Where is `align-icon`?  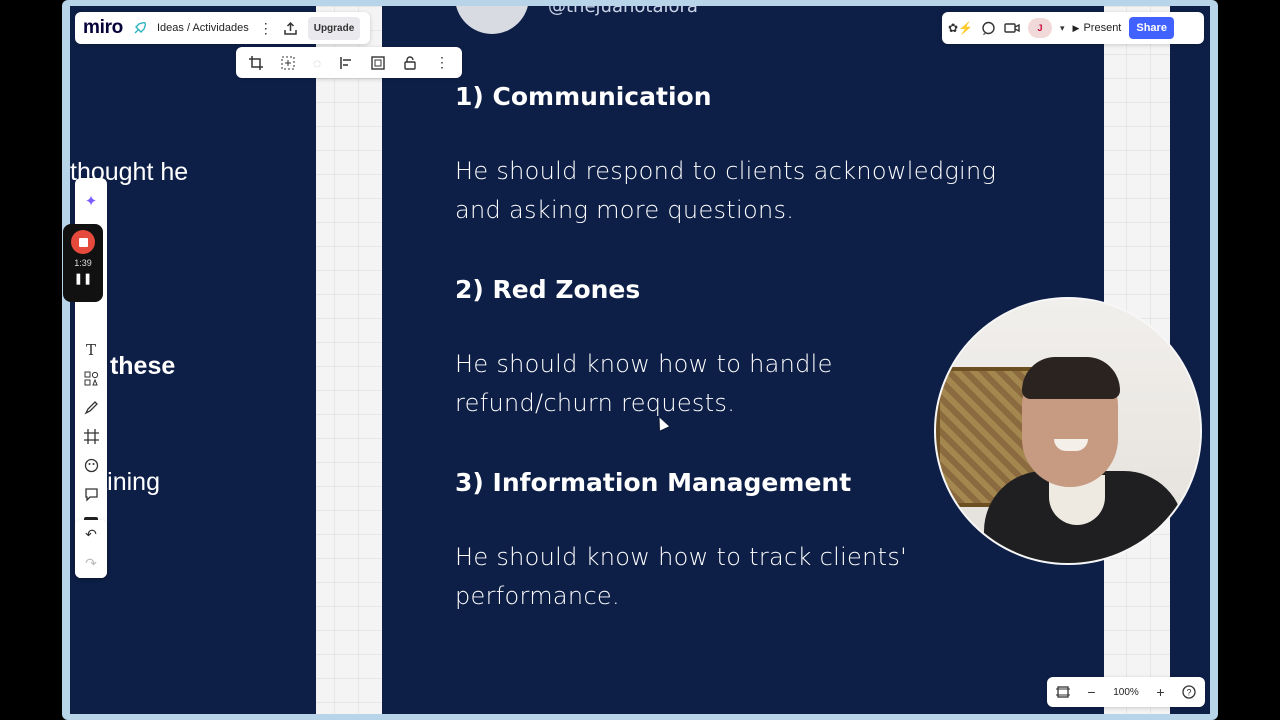
align-icon is located at coordinates (346, 63).